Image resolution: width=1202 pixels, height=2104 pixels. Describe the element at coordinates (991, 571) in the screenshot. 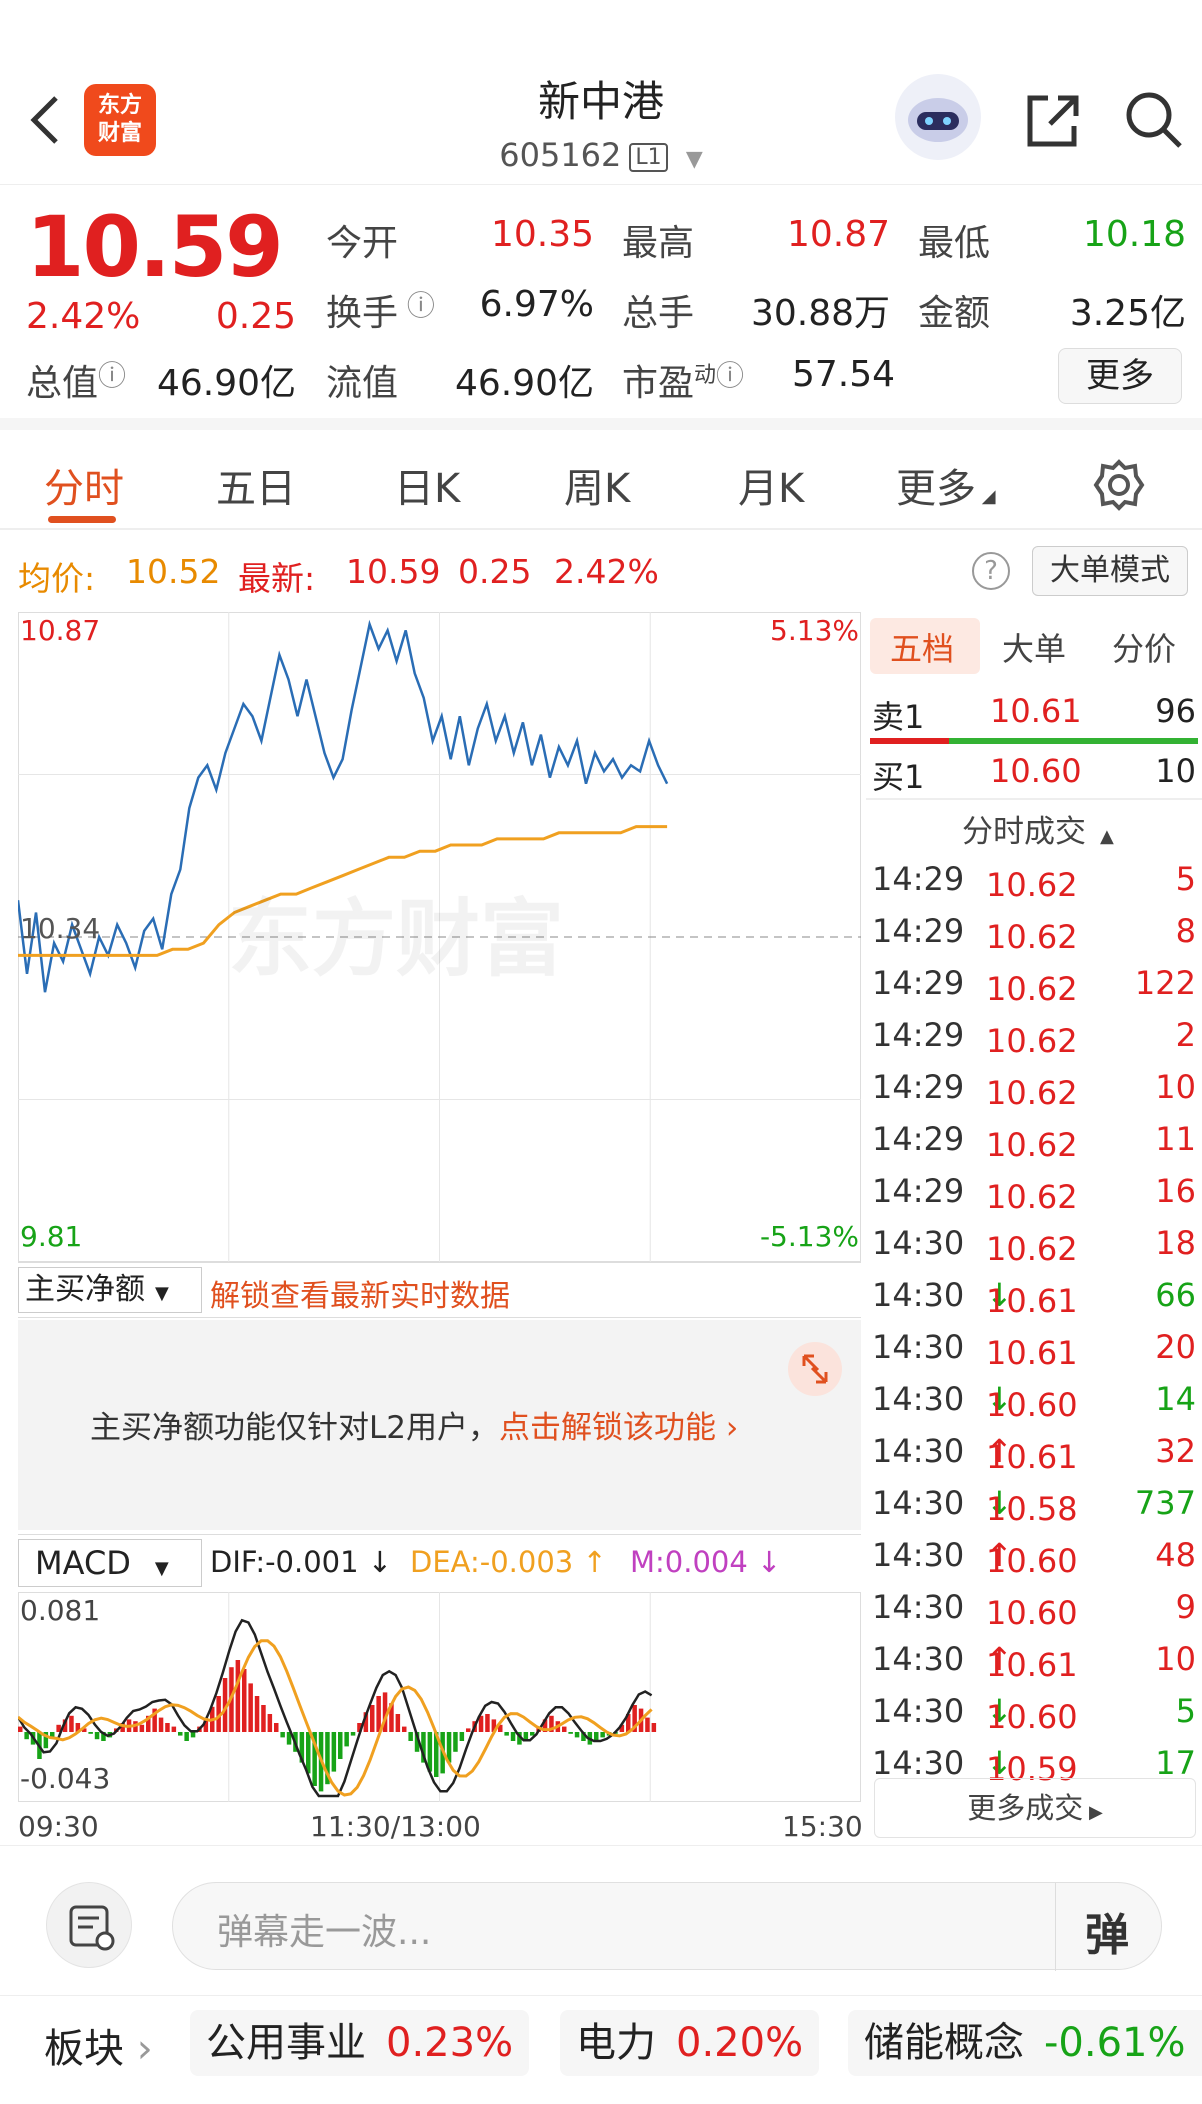

I see `help-icon: ?` at that location.